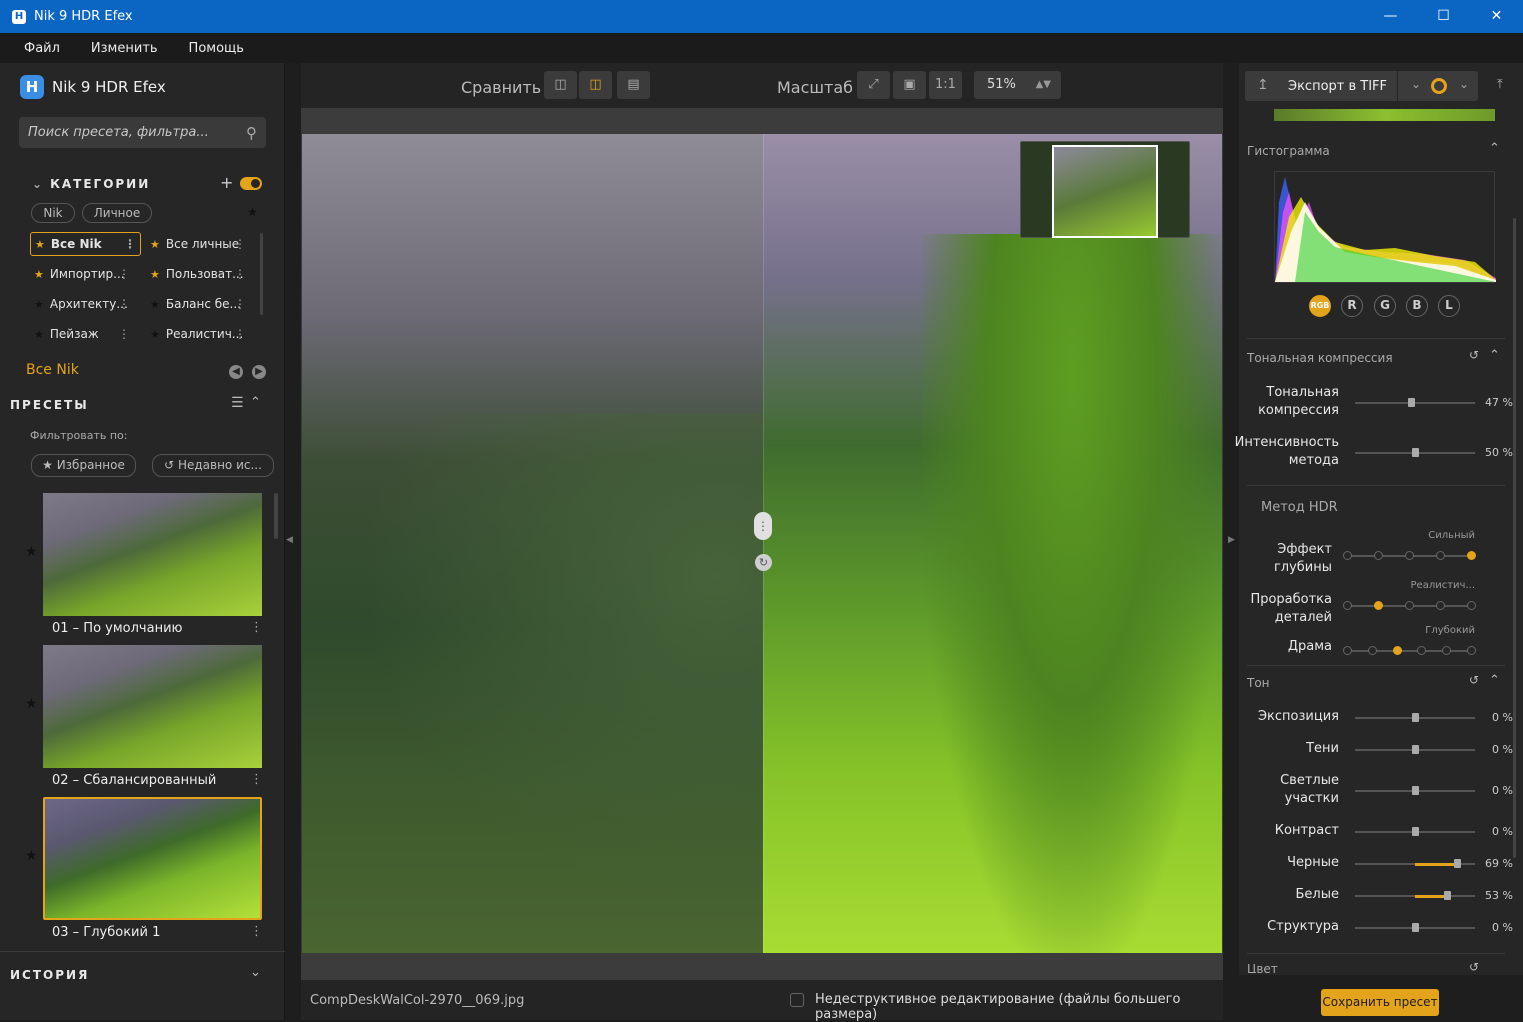 The height and width of the screenshot is (1022, 1523). What do you see at coordinates (1443, 16) in the screenshot?
I see `maximize-button: ☐` at bounding box center [1443, 16].